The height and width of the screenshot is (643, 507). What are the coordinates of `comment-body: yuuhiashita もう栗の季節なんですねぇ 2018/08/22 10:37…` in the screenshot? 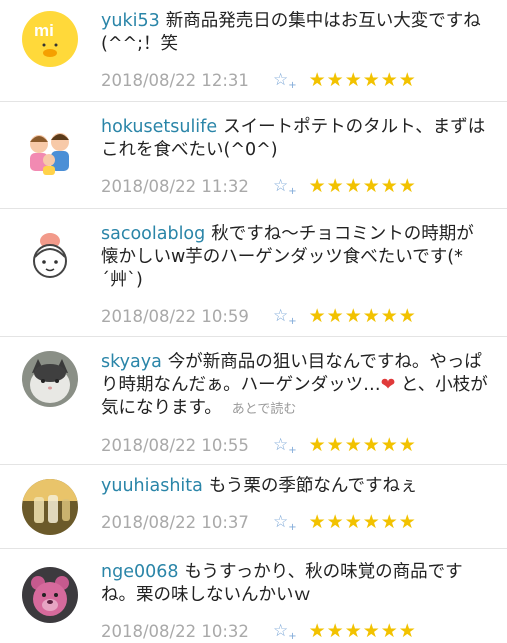 It's located at (295, 504).